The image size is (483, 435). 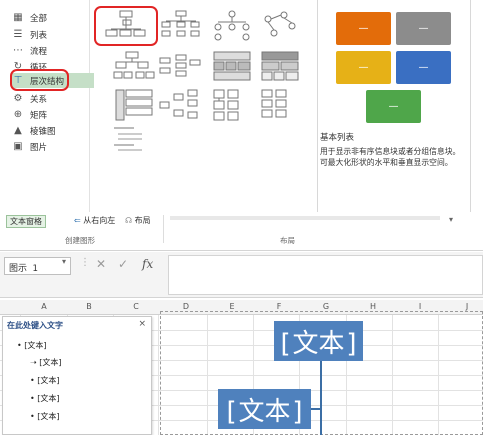 I want to click on category-matrix: ⊕ 矩阵, so click(x=50, y=114).